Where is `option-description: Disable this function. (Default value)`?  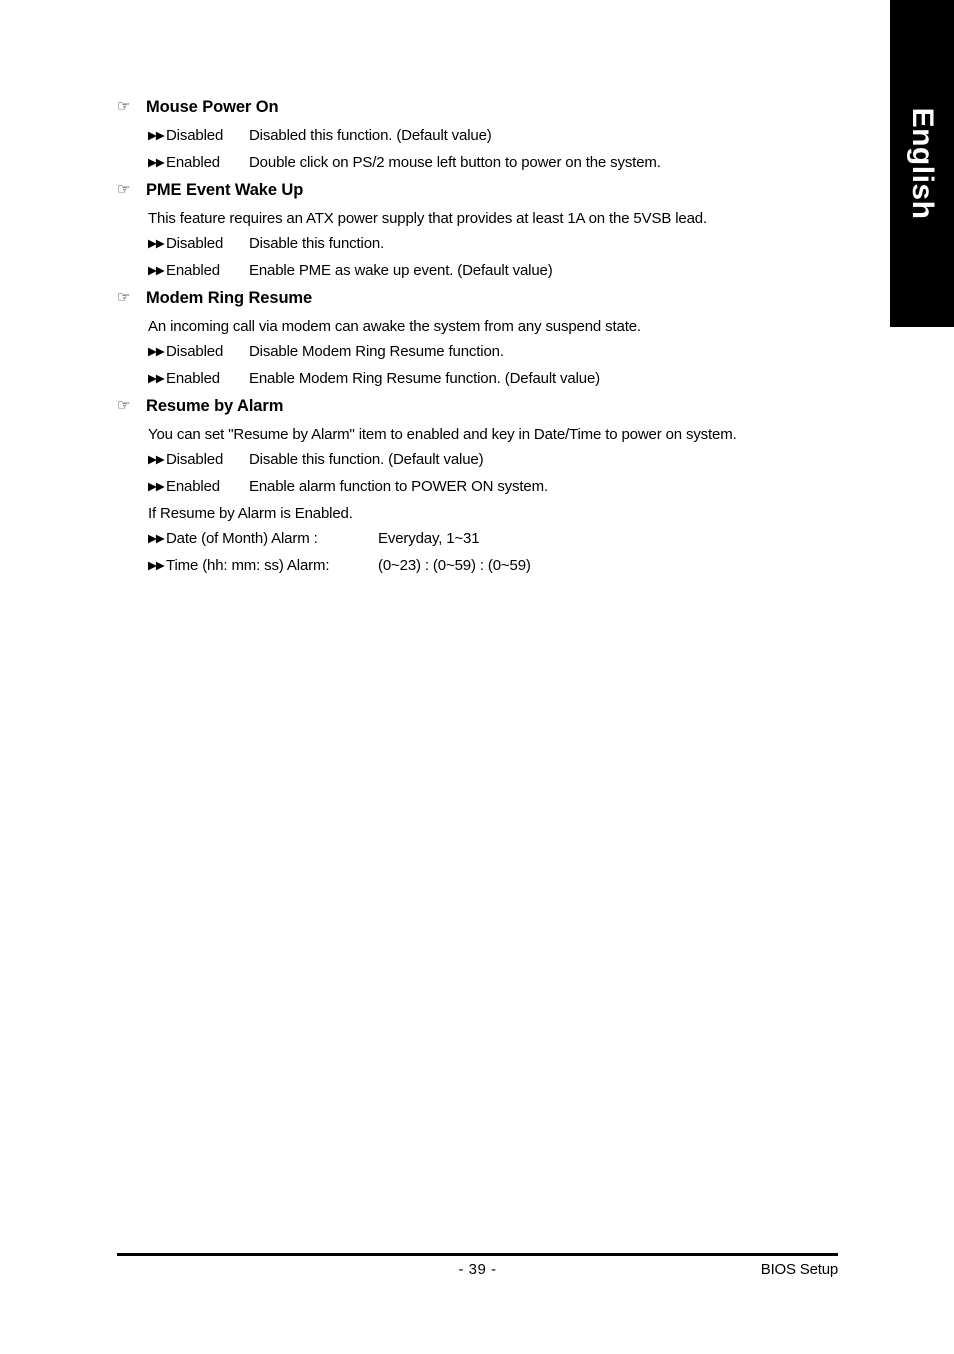
option-description: Disable this function. (Default value) is located at coordinates (366, 459).